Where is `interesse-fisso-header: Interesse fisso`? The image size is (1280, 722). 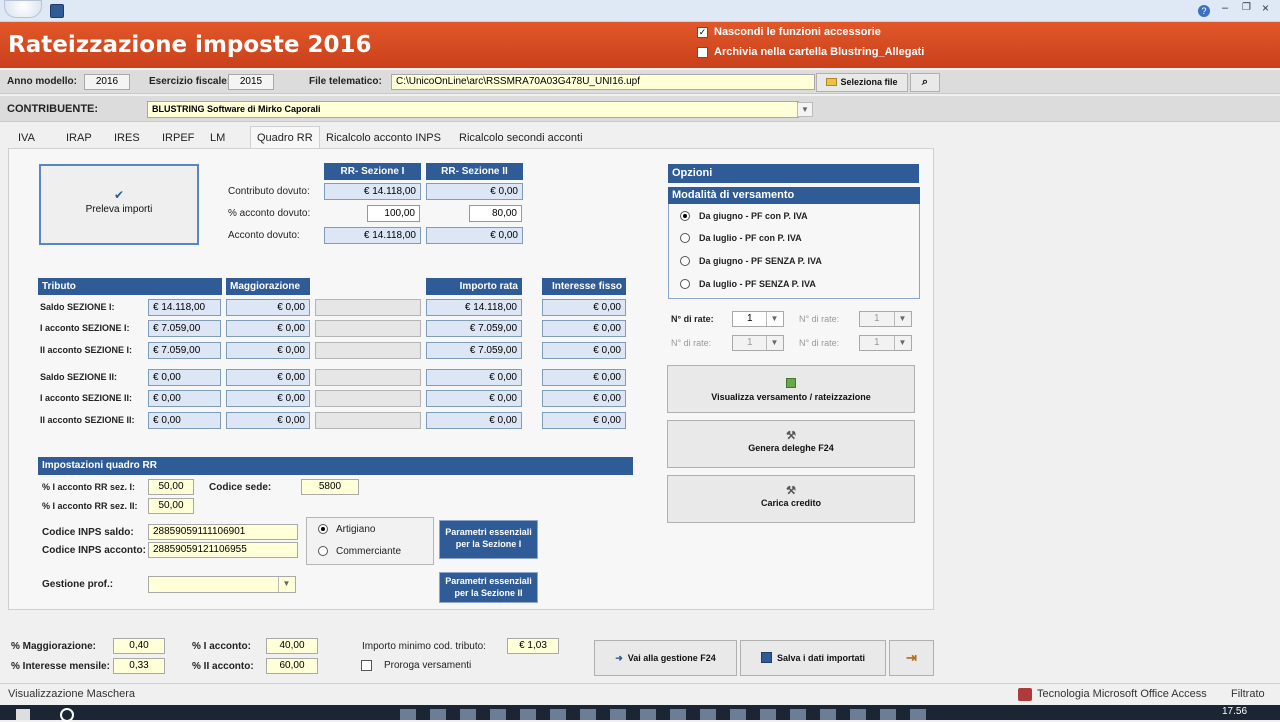
interesse-fisso-header: Interesse fisso is located at coordinates (584, 286).